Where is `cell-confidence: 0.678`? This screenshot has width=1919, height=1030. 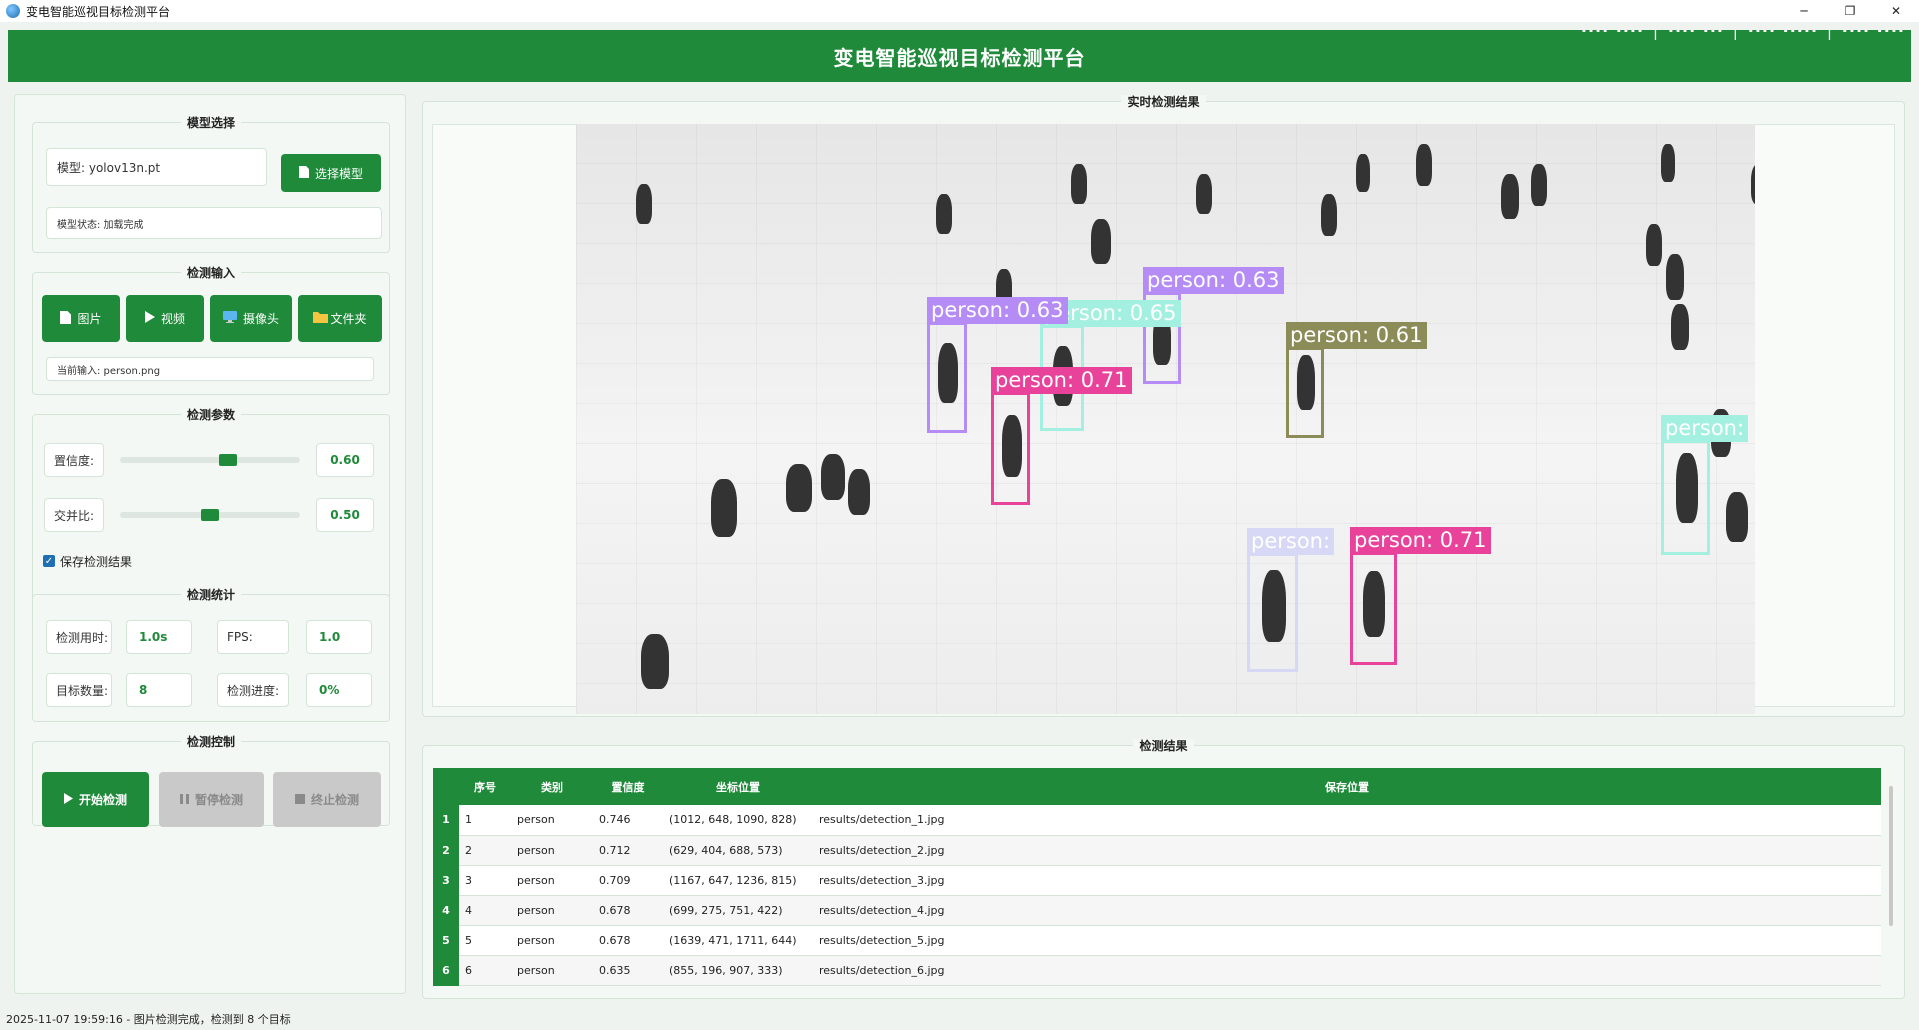 cell-confidence: 0.678 is located at coordinates (628, 940).